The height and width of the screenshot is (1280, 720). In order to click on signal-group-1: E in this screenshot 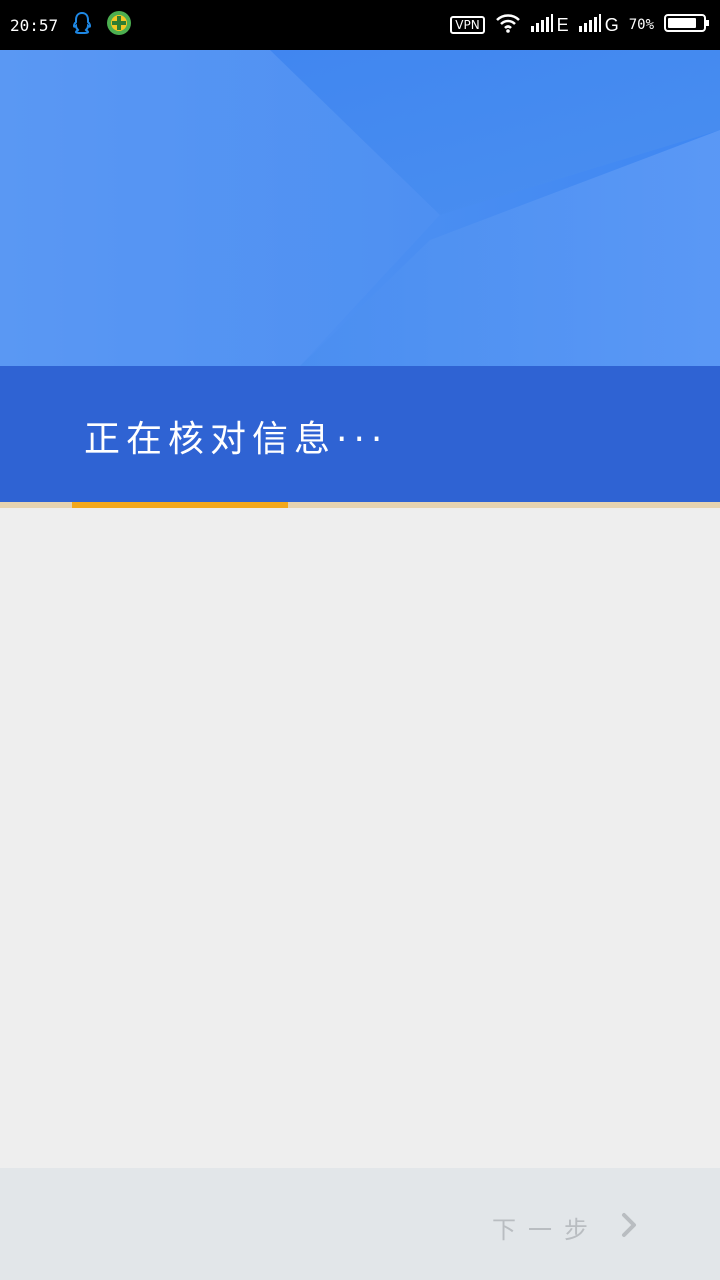, I will do `click(549, 25)`.